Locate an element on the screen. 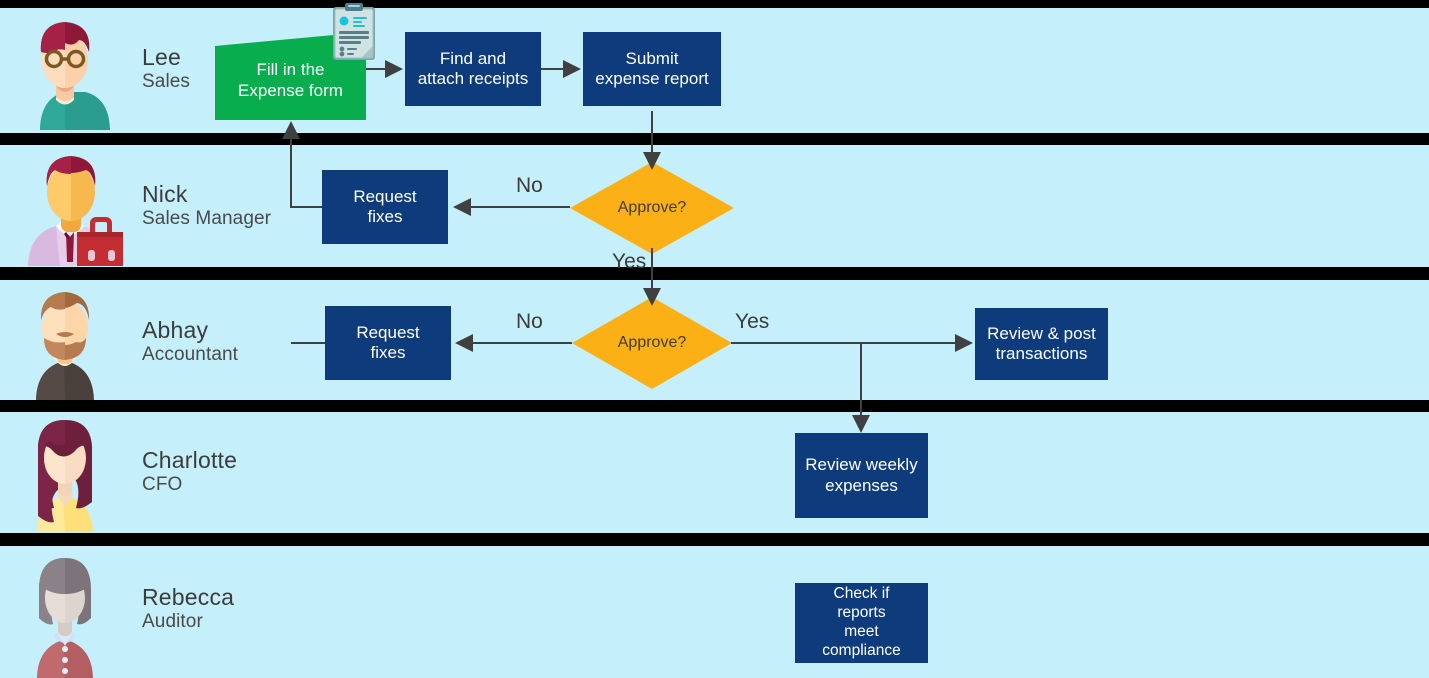  edge-label-manager-no: No is located at coordinates (529, 185).